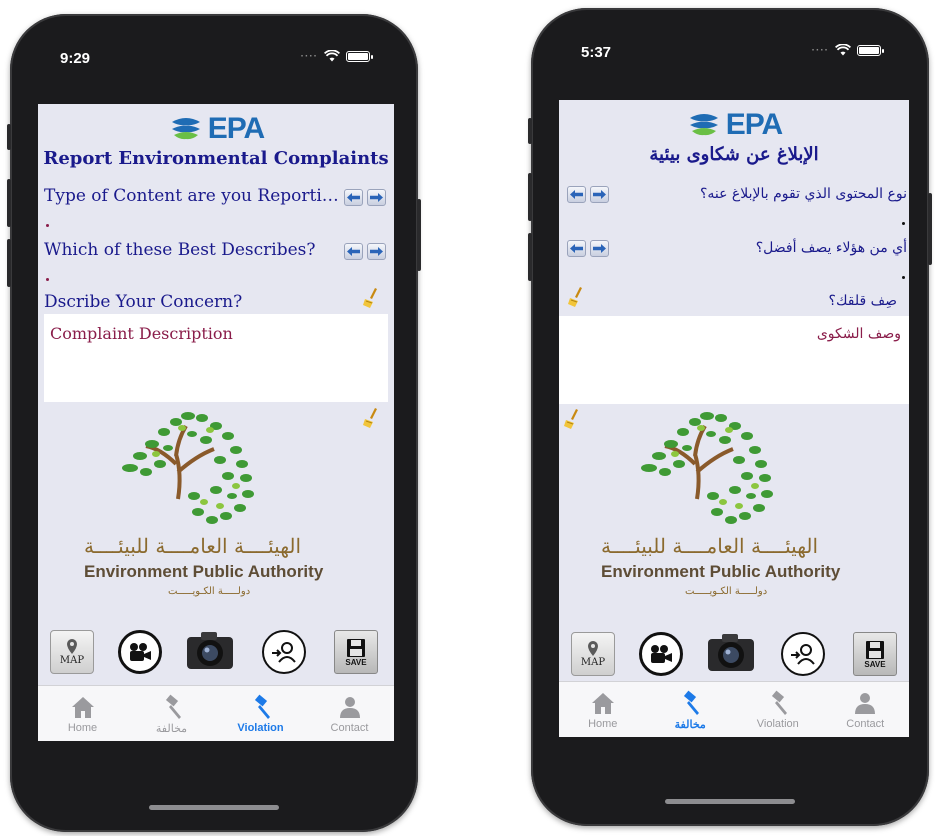 This screenshot has height=836, width=935. What do you see at coordinates (72, 660) in the screenshot?
I see `map-label: MAP` at bounding box center [72, 660].